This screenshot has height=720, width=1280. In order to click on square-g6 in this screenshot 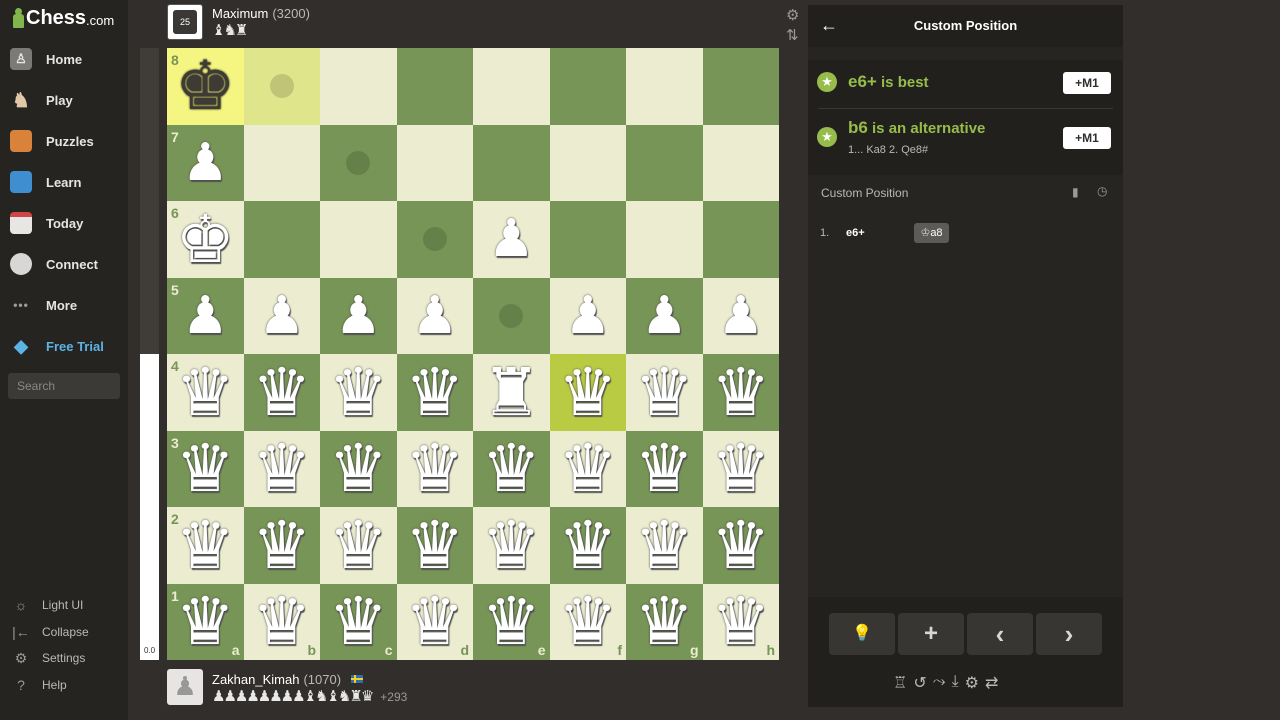, I will do `click(664, 239)`.